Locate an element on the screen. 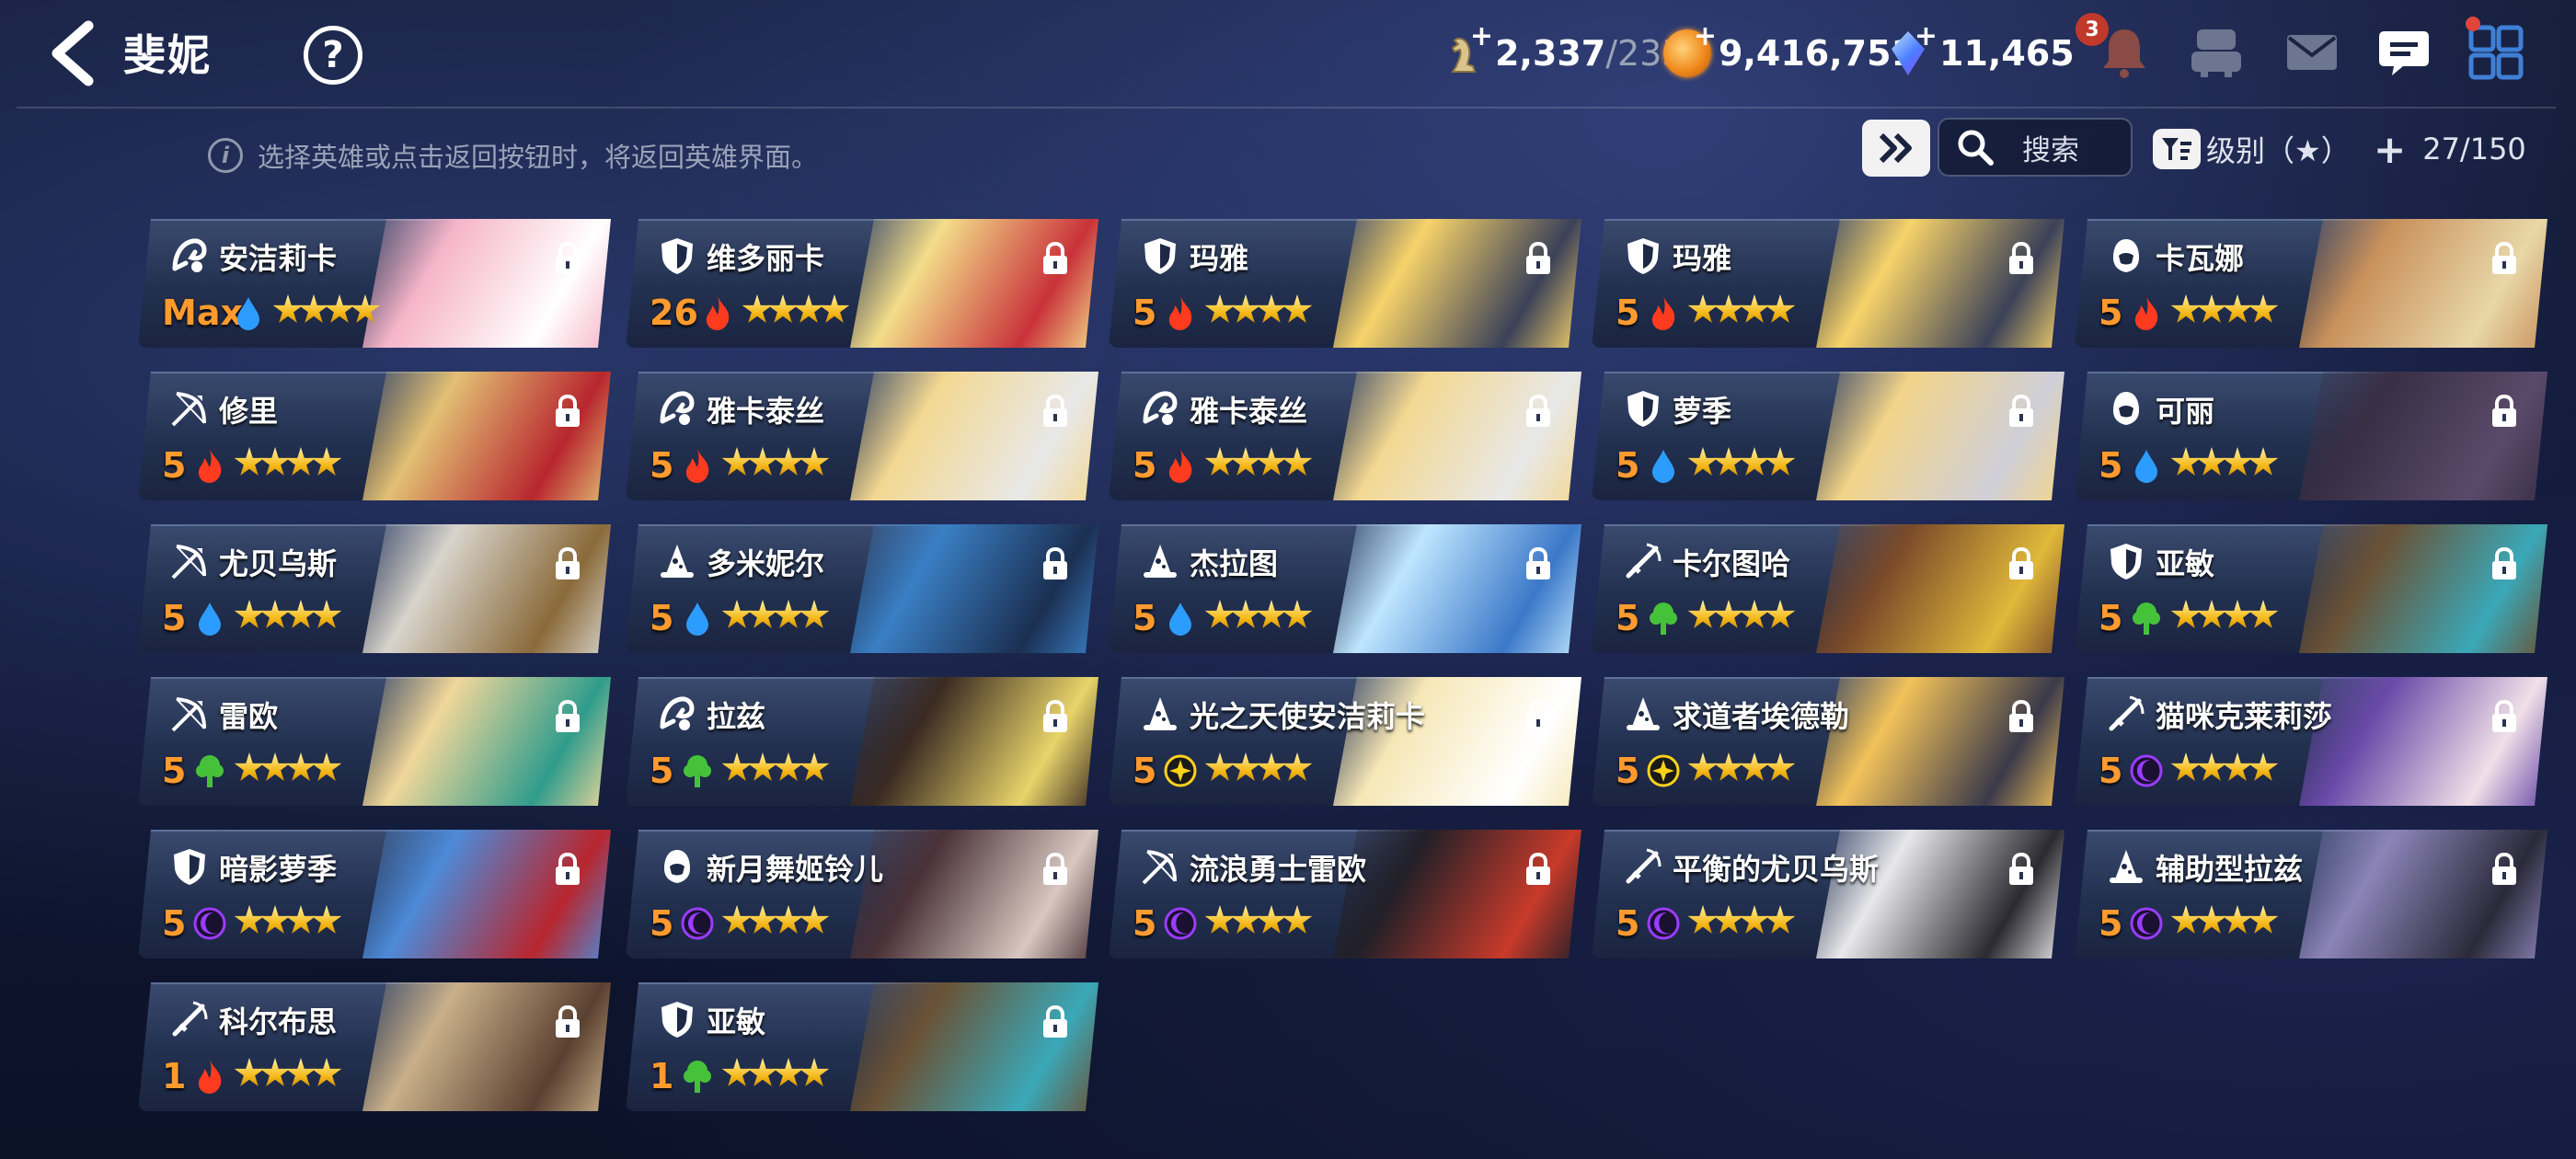 The image size is (2576, 1159). stamina-resource: + 2,337 /233 is located at coordinates (1562, 50).